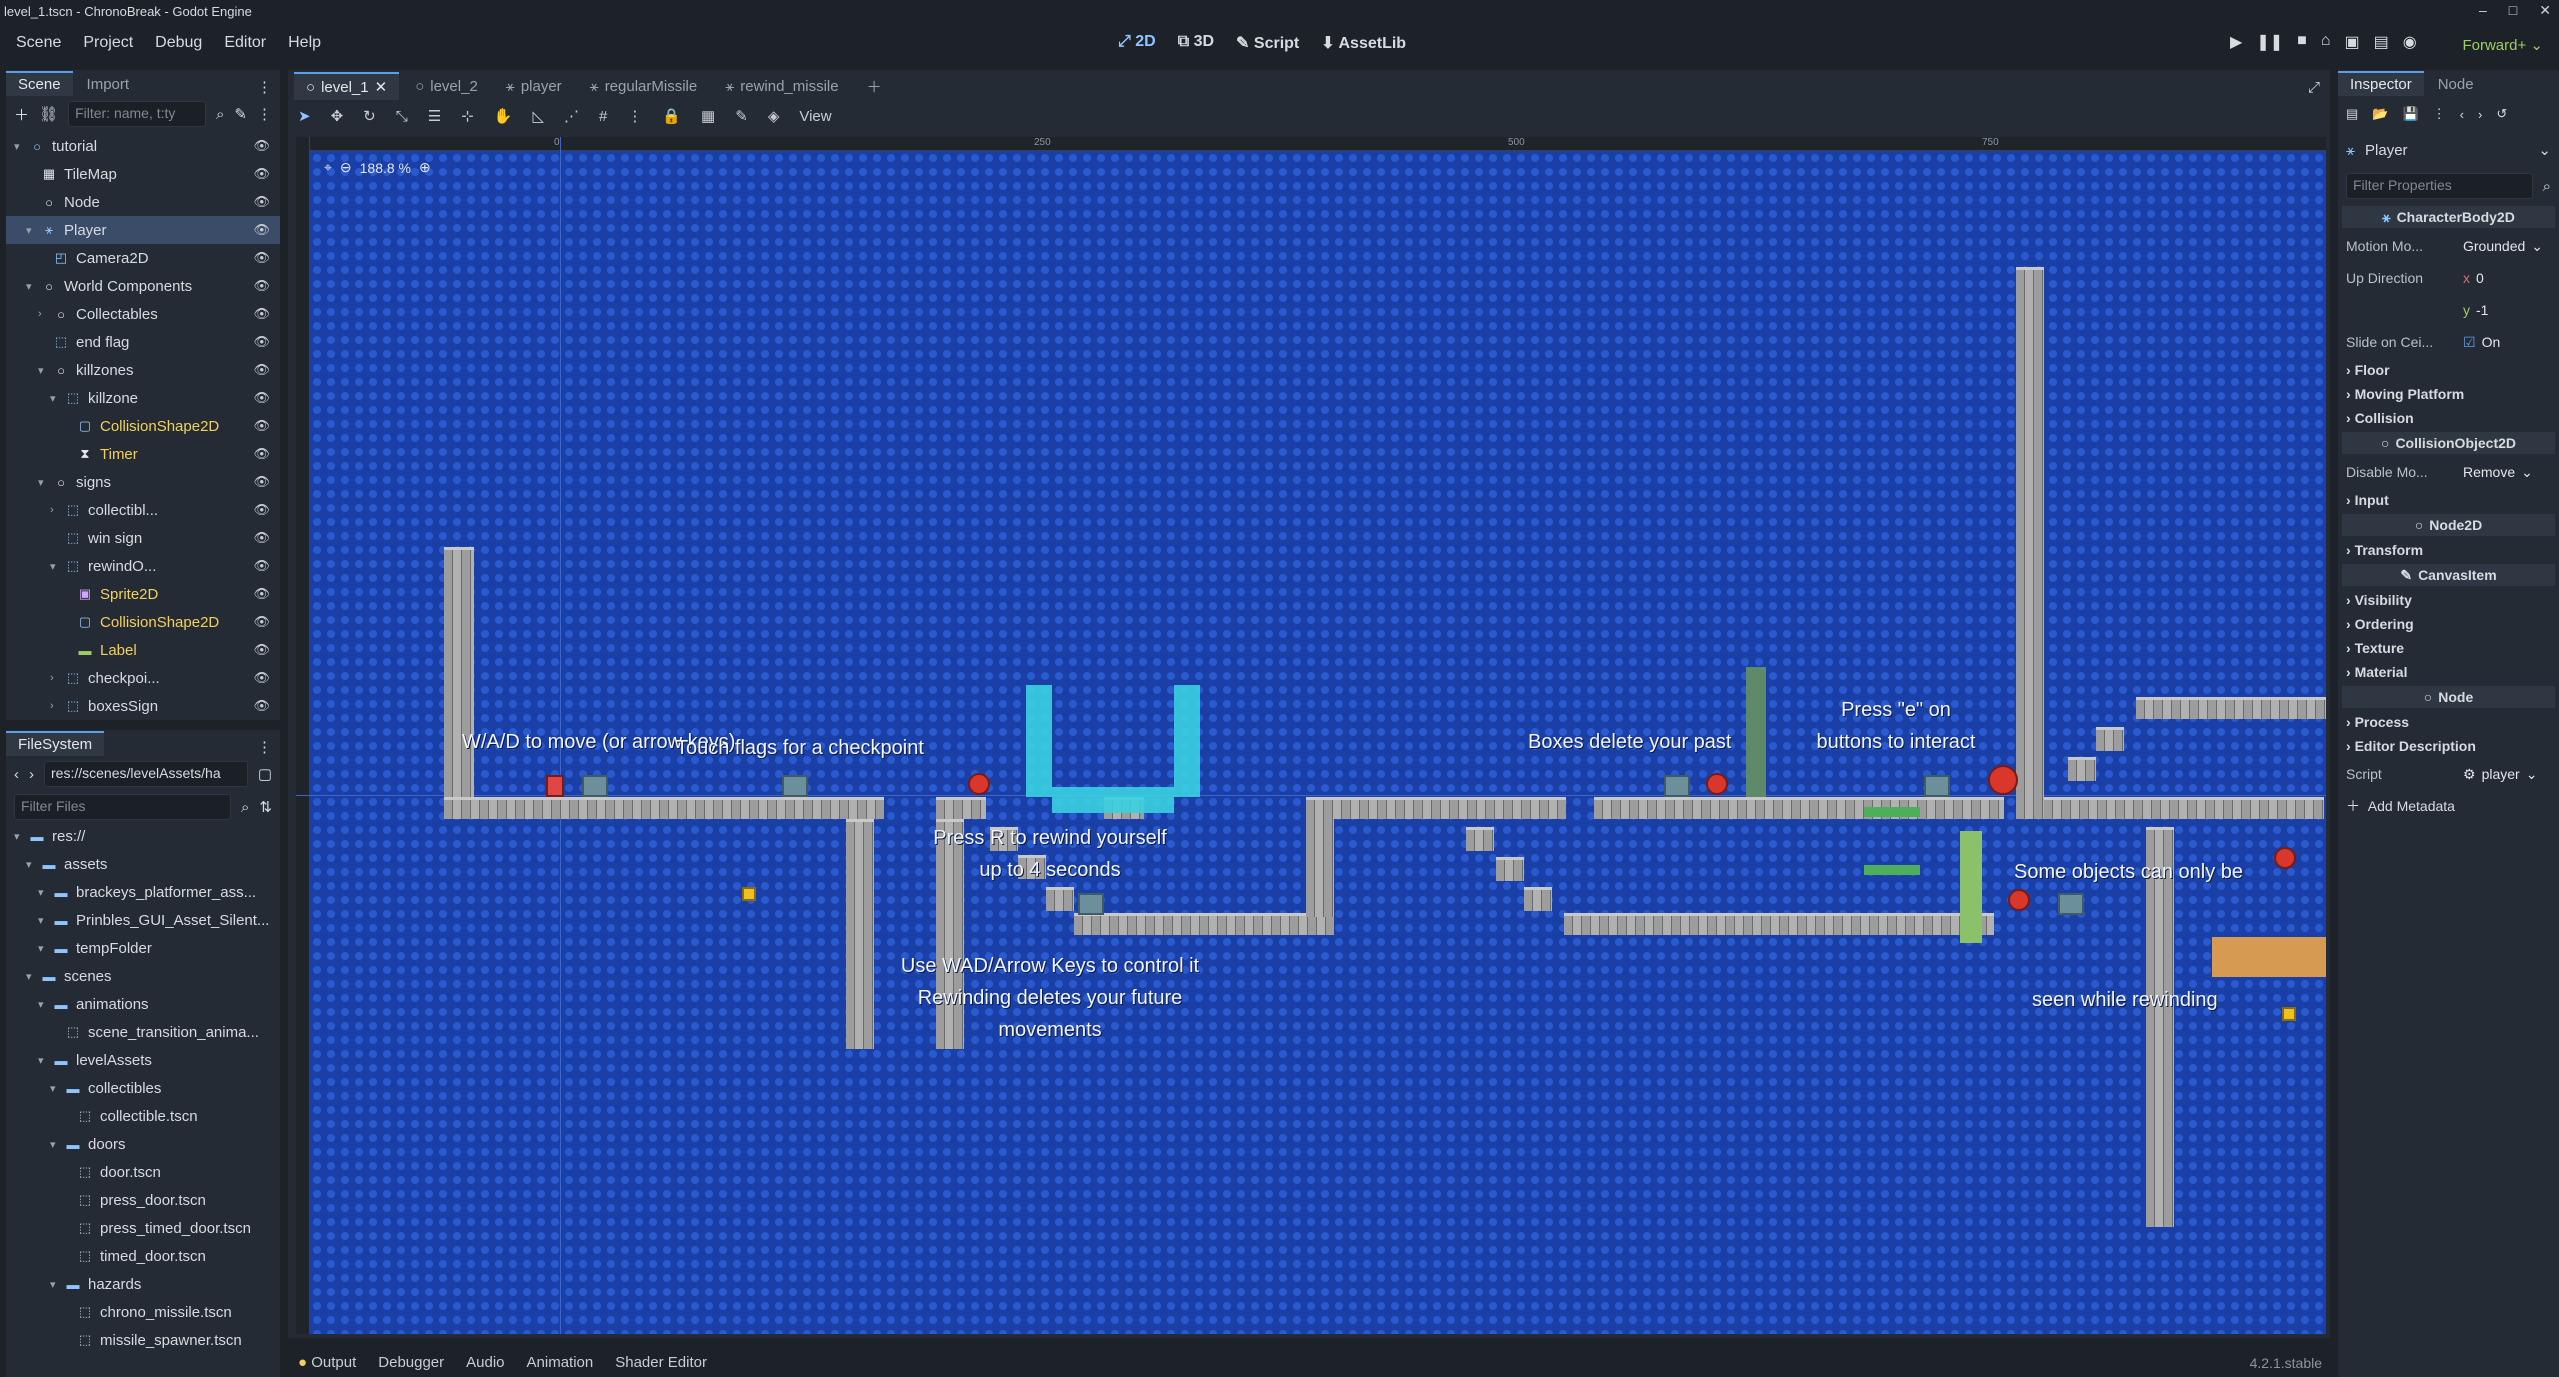 Image resolution: width=2559 pixels, height=1377 pixels. Describe the element at coordinates (2236, 42) in the screenshot. I see `play-icon: ▶` at that location.